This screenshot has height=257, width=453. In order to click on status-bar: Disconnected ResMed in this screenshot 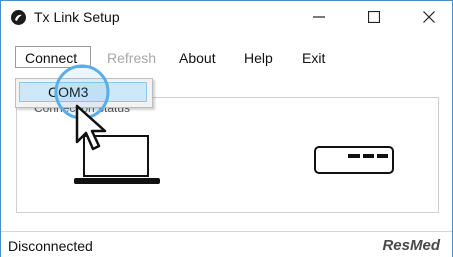, I will do `click(226, 244)`.